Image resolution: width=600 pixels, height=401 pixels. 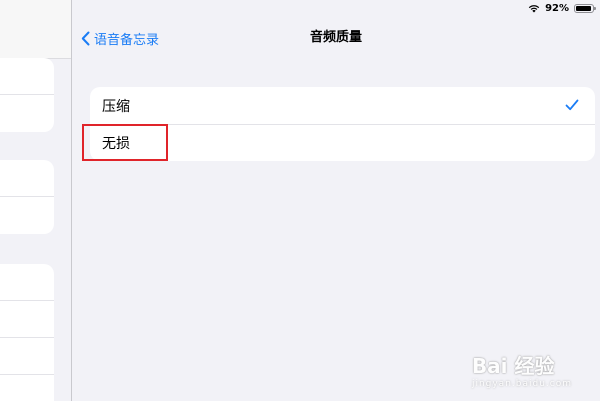 I want to click on battery-level, so click(x=583, y=8).